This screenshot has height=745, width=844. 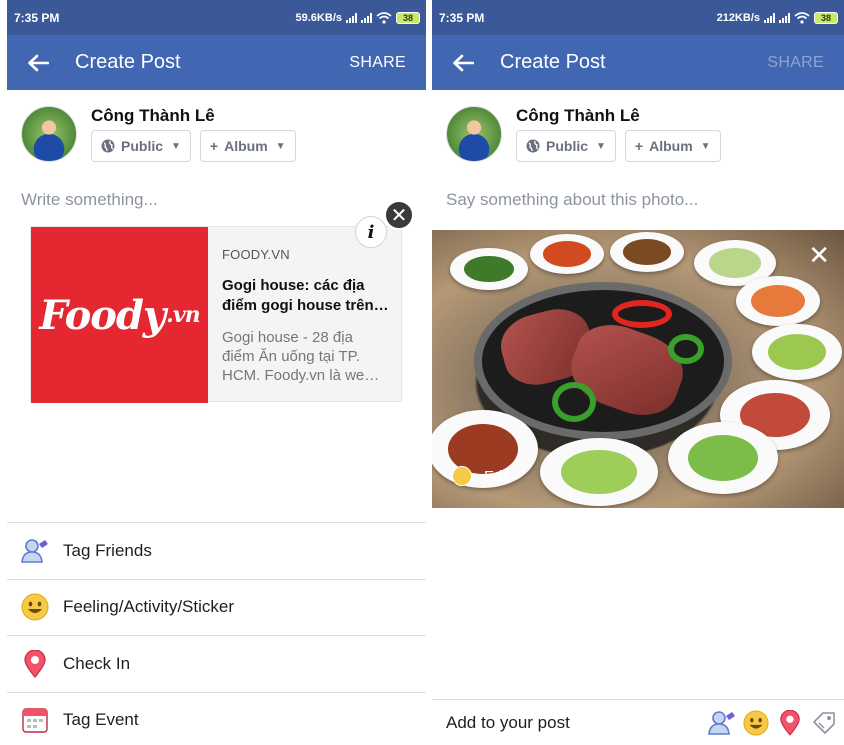 I want to click on option-tag-friends: Tag Friends, so click(x=216, y=550).